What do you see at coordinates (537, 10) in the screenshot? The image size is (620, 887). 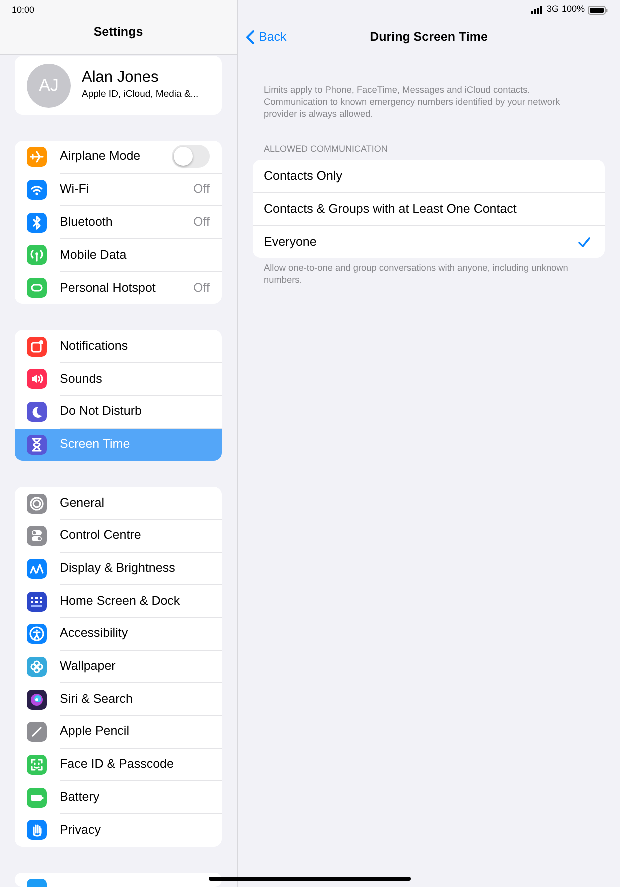 I see `signal-icon` at bounding box center [537, 10].